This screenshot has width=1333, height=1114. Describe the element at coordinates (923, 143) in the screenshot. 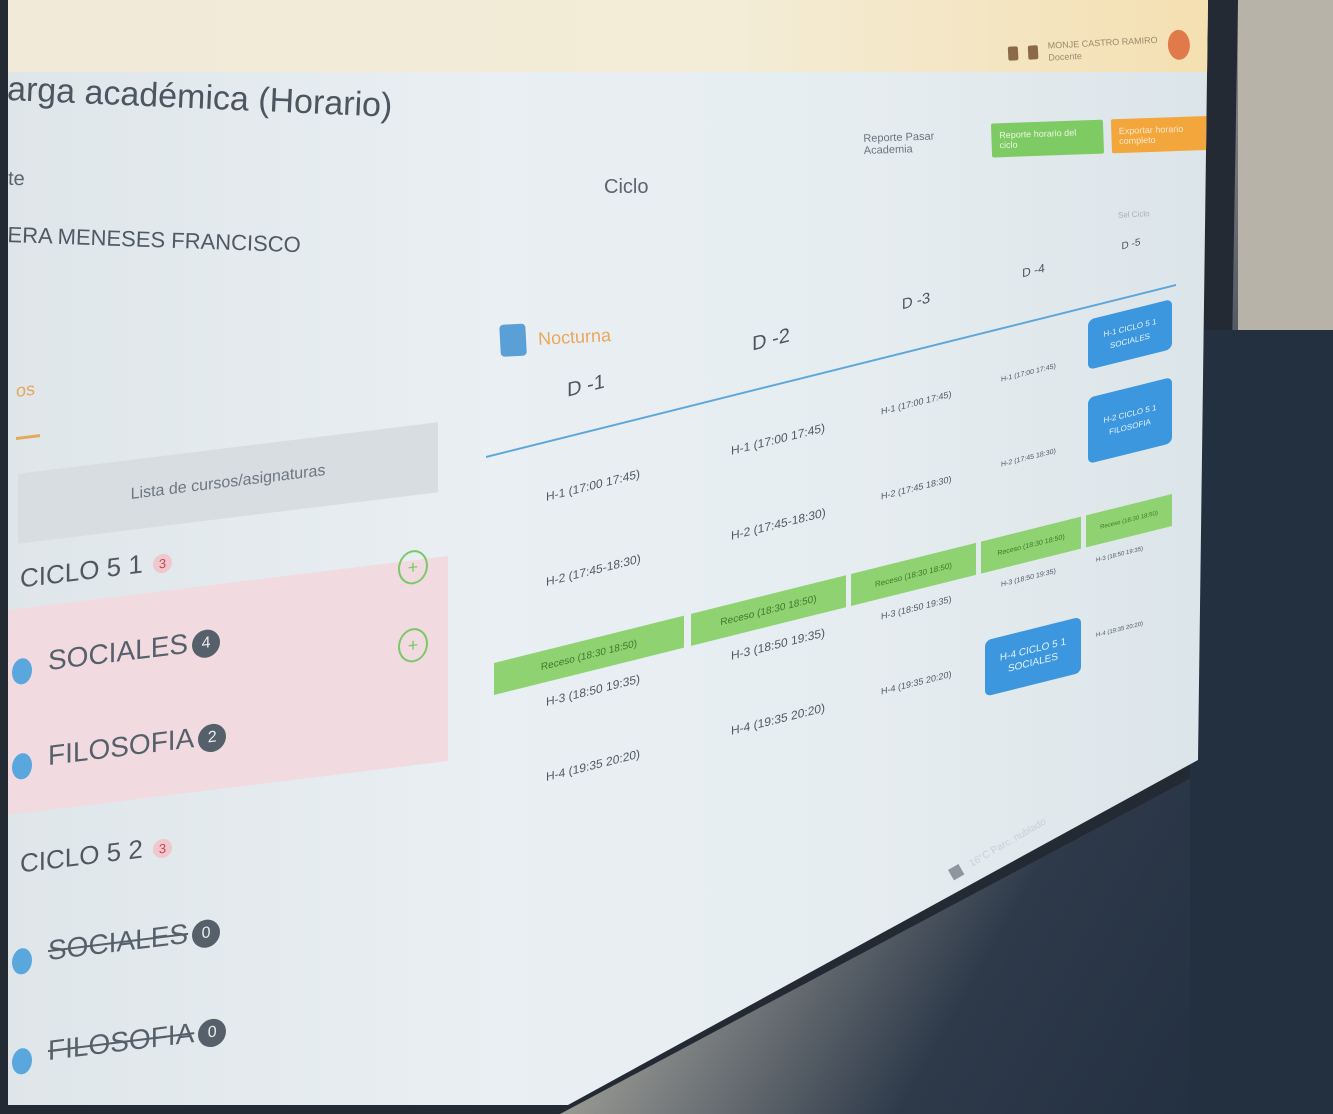

I see `report-link: Reporte Pasar Academia` at that location.